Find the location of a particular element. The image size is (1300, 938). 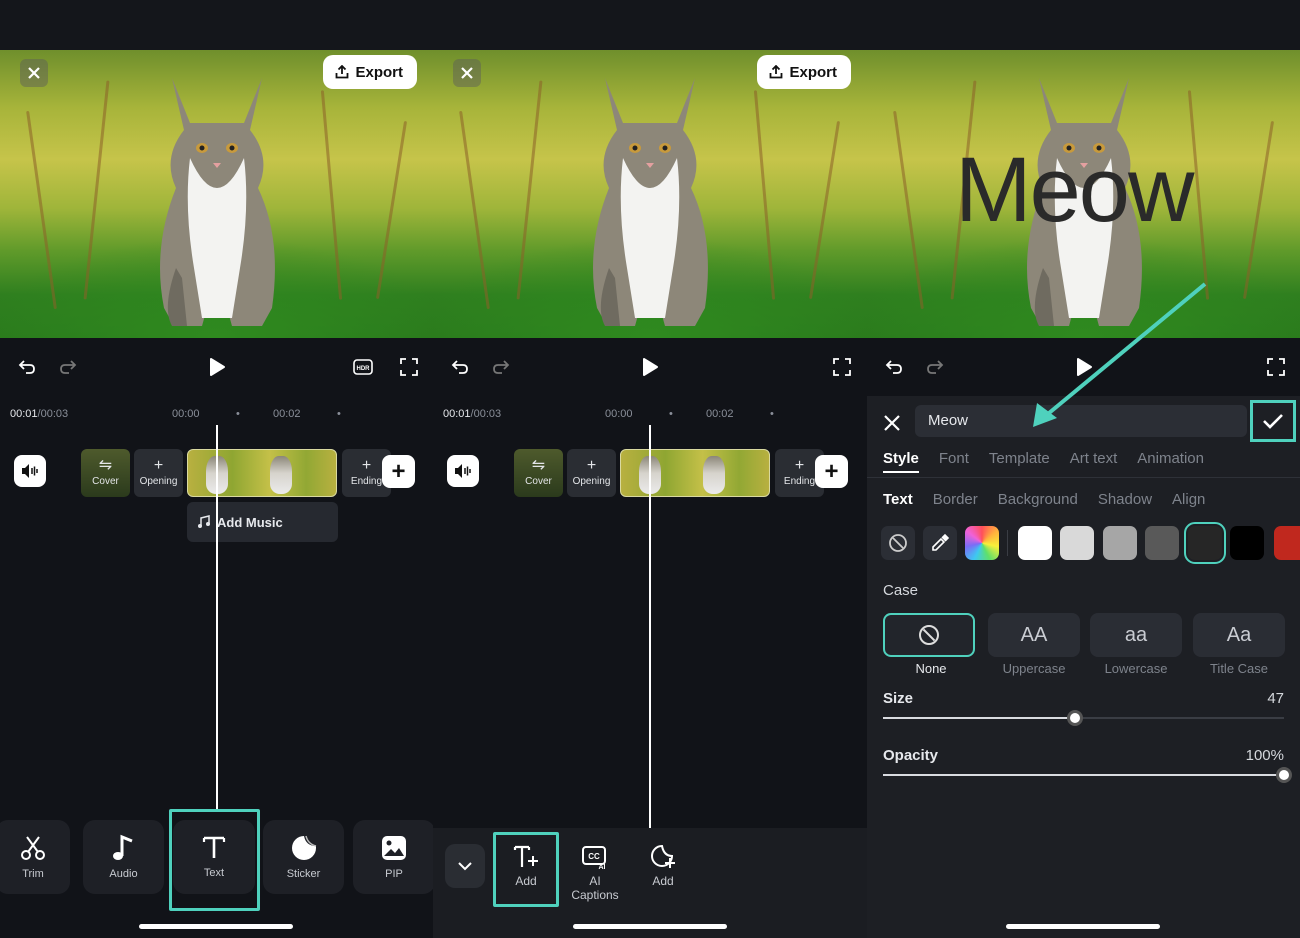

cover-icon: ⇋ is located at coordinates (538, 465).